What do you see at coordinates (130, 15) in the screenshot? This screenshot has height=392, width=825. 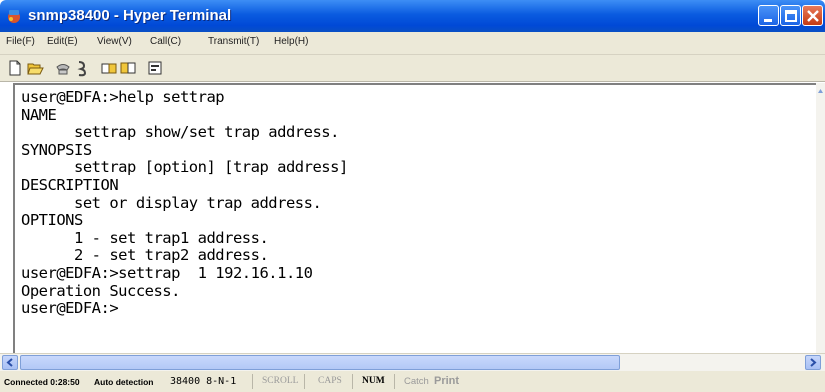 I see `window-title: snmp38400 - Hyper Terminal` at bounding box center [130, 15].